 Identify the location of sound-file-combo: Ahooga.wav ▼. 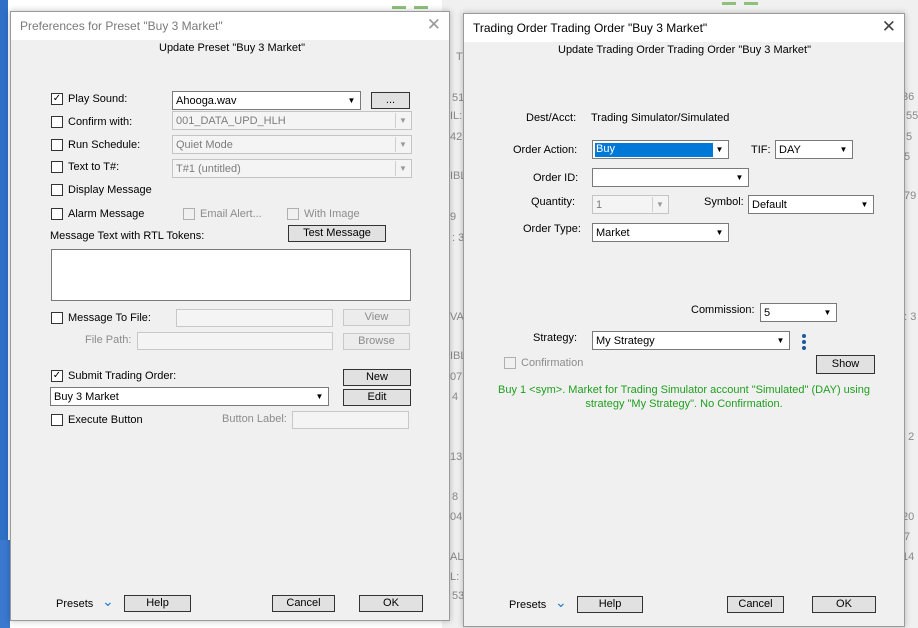
(266, 100).